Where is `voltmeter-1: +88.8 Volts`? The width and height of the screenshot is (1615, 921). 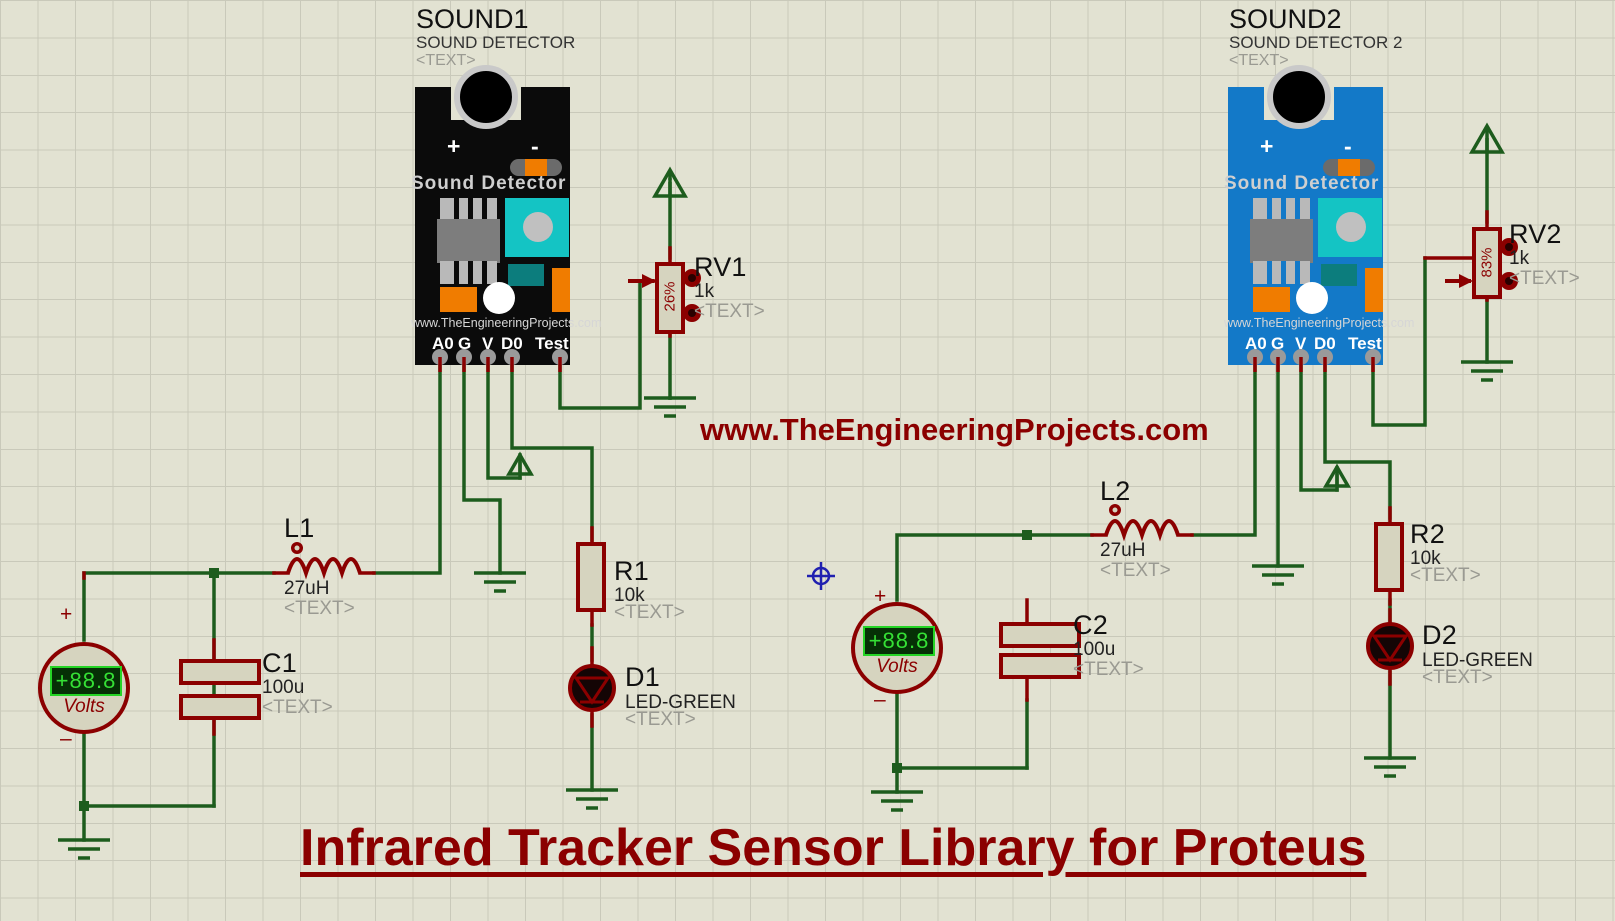
voltmeter-1: +88.8 Volts is located at coordinates (84, 688).